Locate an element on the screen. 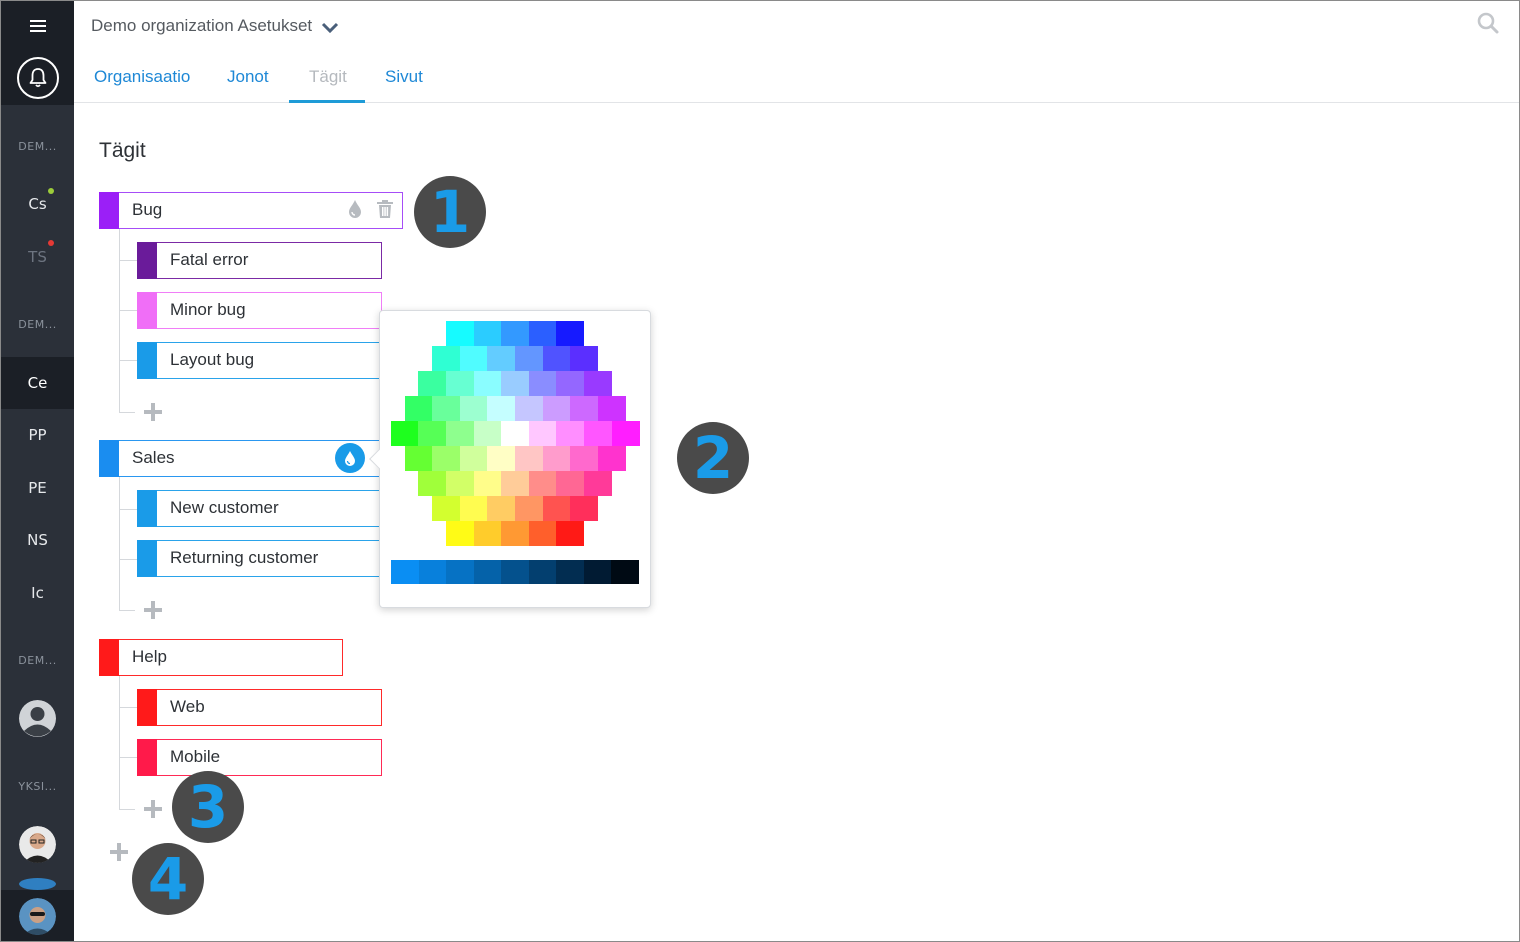 The width and height of the screenshot is (1520, 942). tag-label: Returning customer is located at coordinates (244, 558).